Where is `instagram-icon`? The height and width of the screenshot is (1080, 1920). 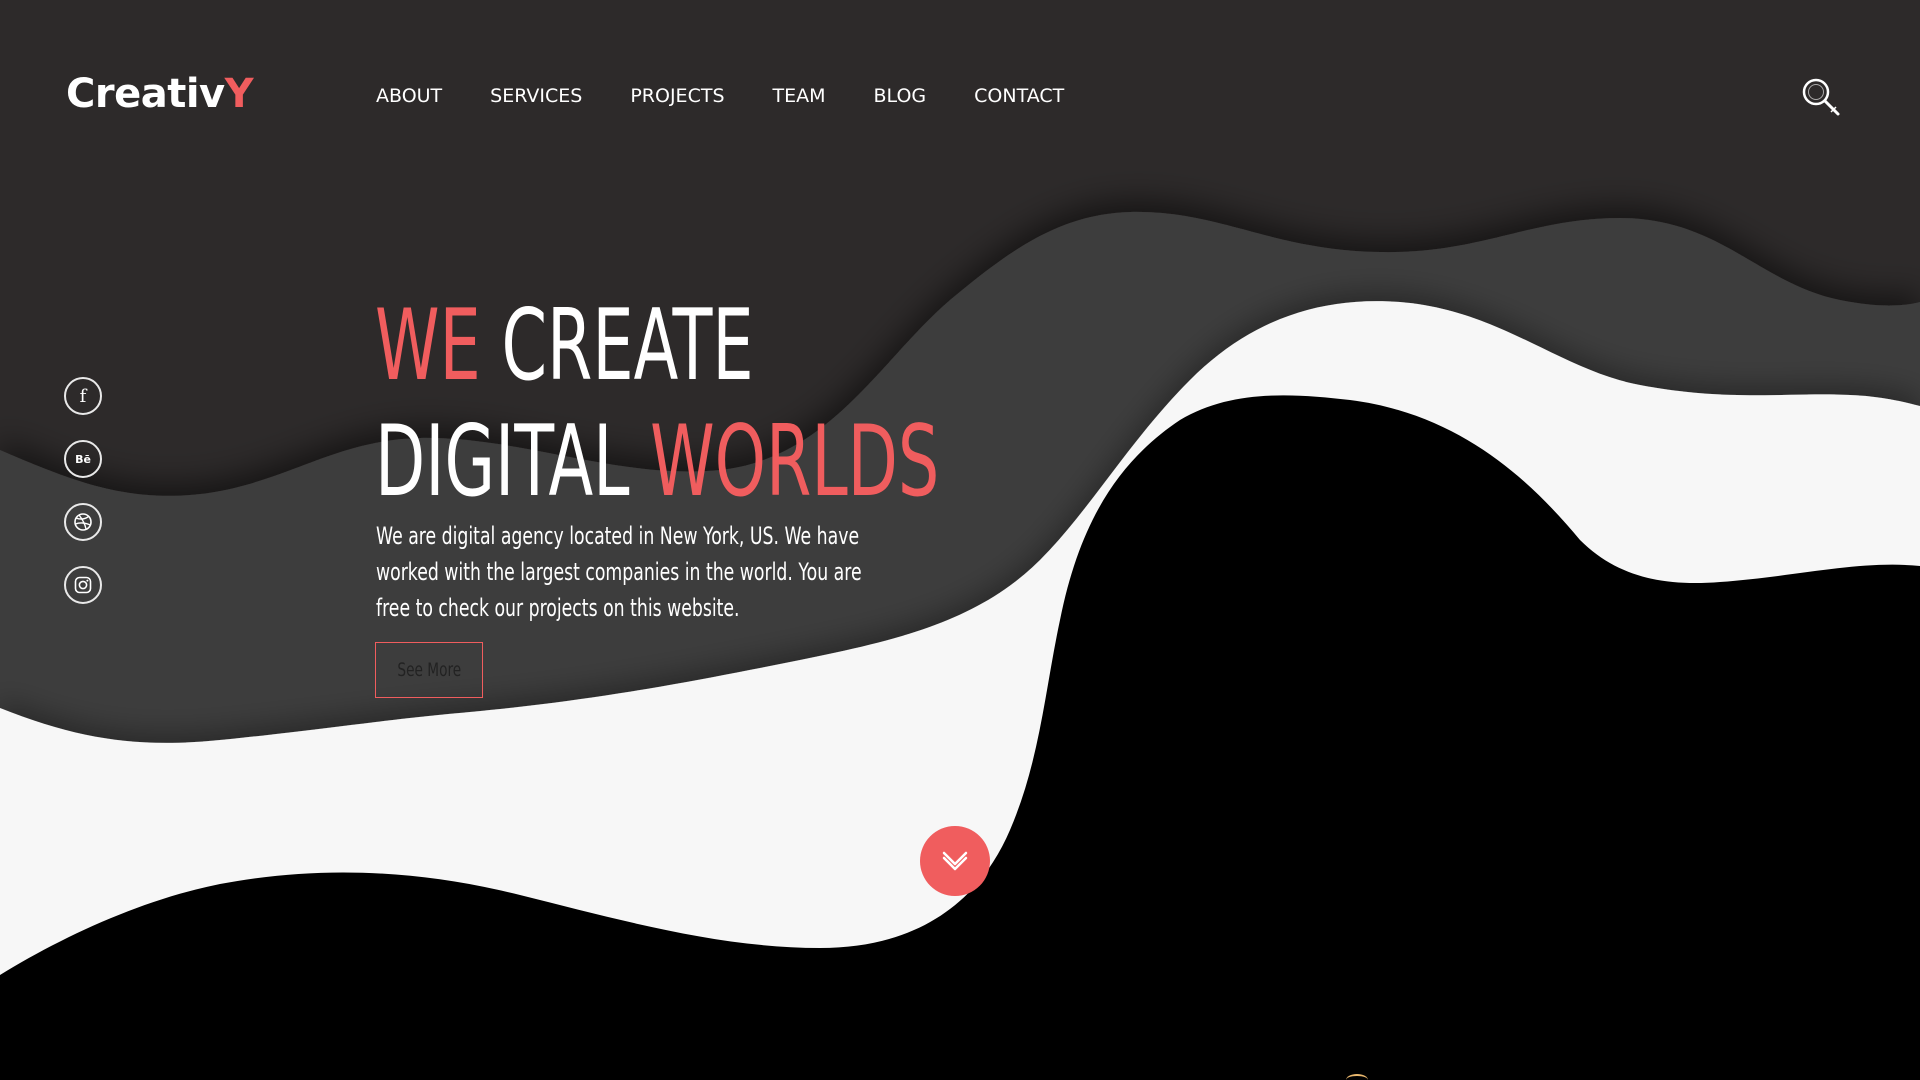
instagram-icon is located at coordinates (83, 585).